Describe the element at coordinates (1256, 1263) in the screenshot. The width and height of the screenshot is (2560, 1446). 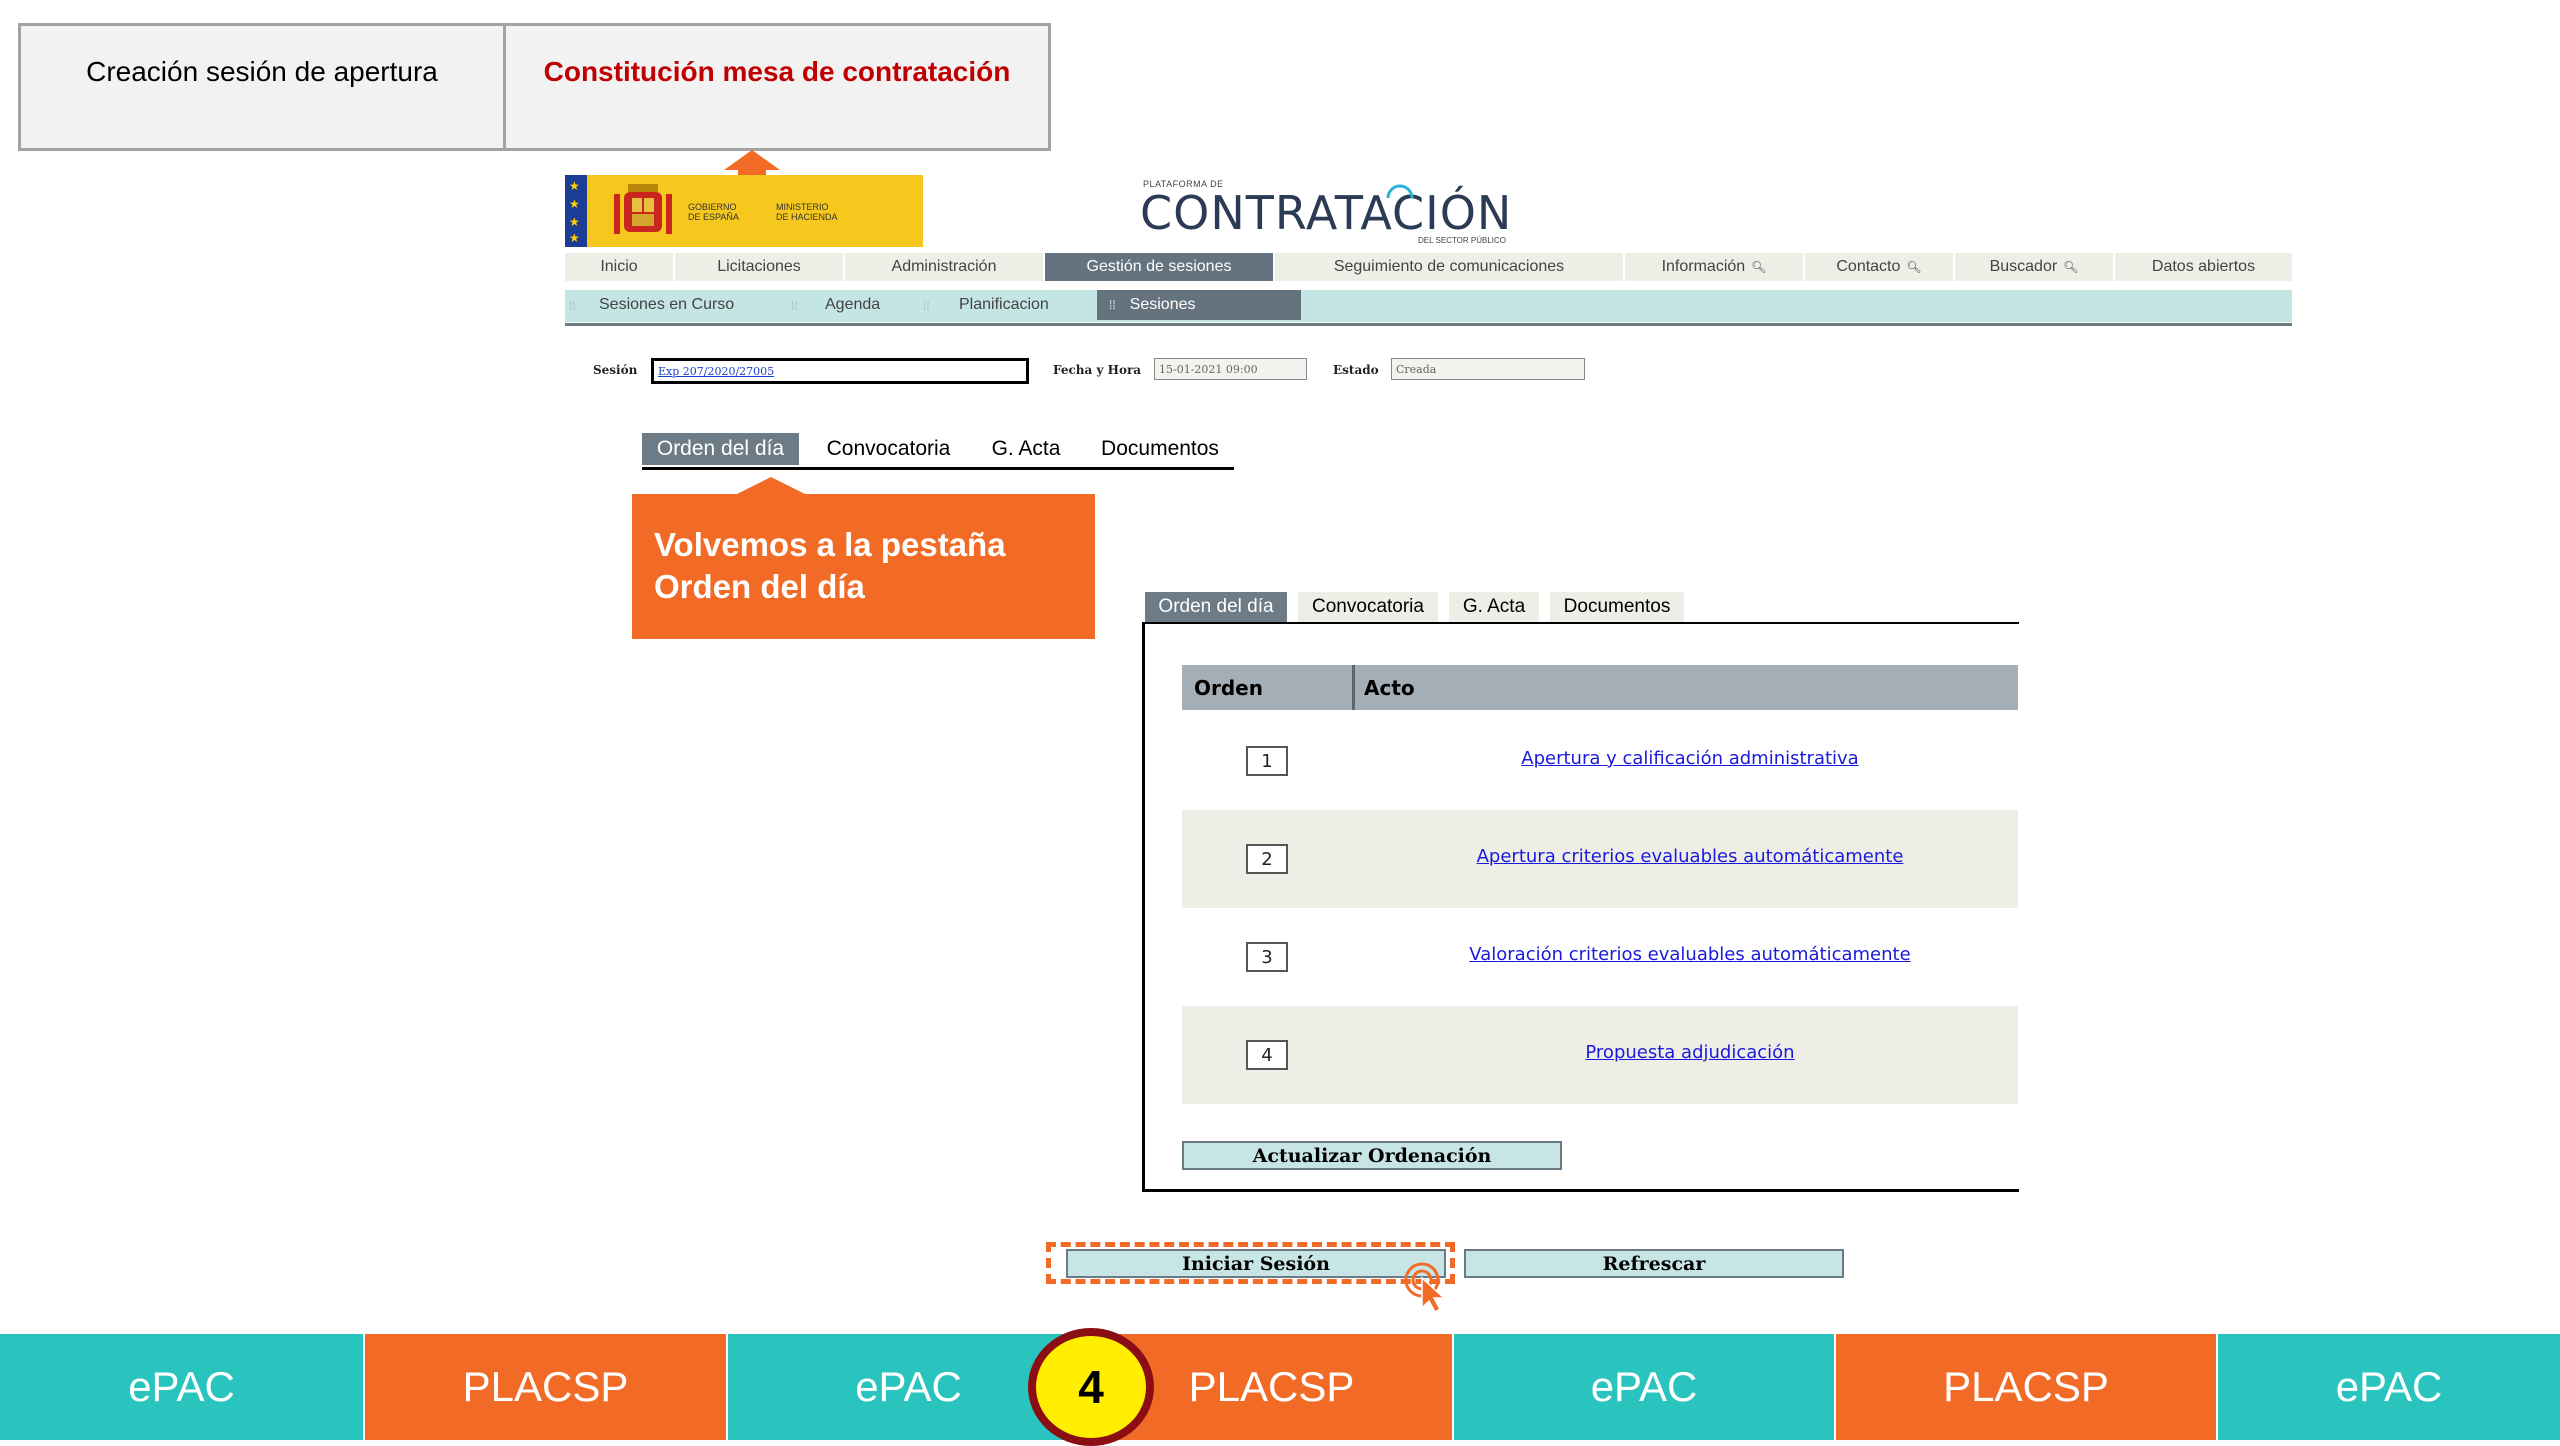
I see `start-session-button: Iniciar Sesión` at that location.